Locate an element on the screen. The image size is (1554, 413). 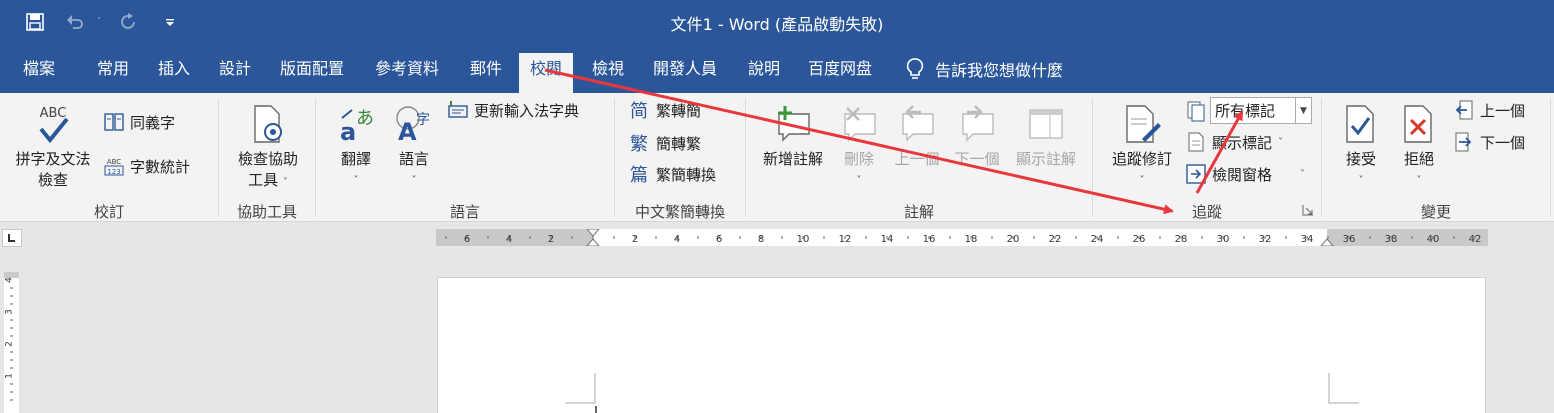
next-comment-icon is located at coordinates (977, 124).